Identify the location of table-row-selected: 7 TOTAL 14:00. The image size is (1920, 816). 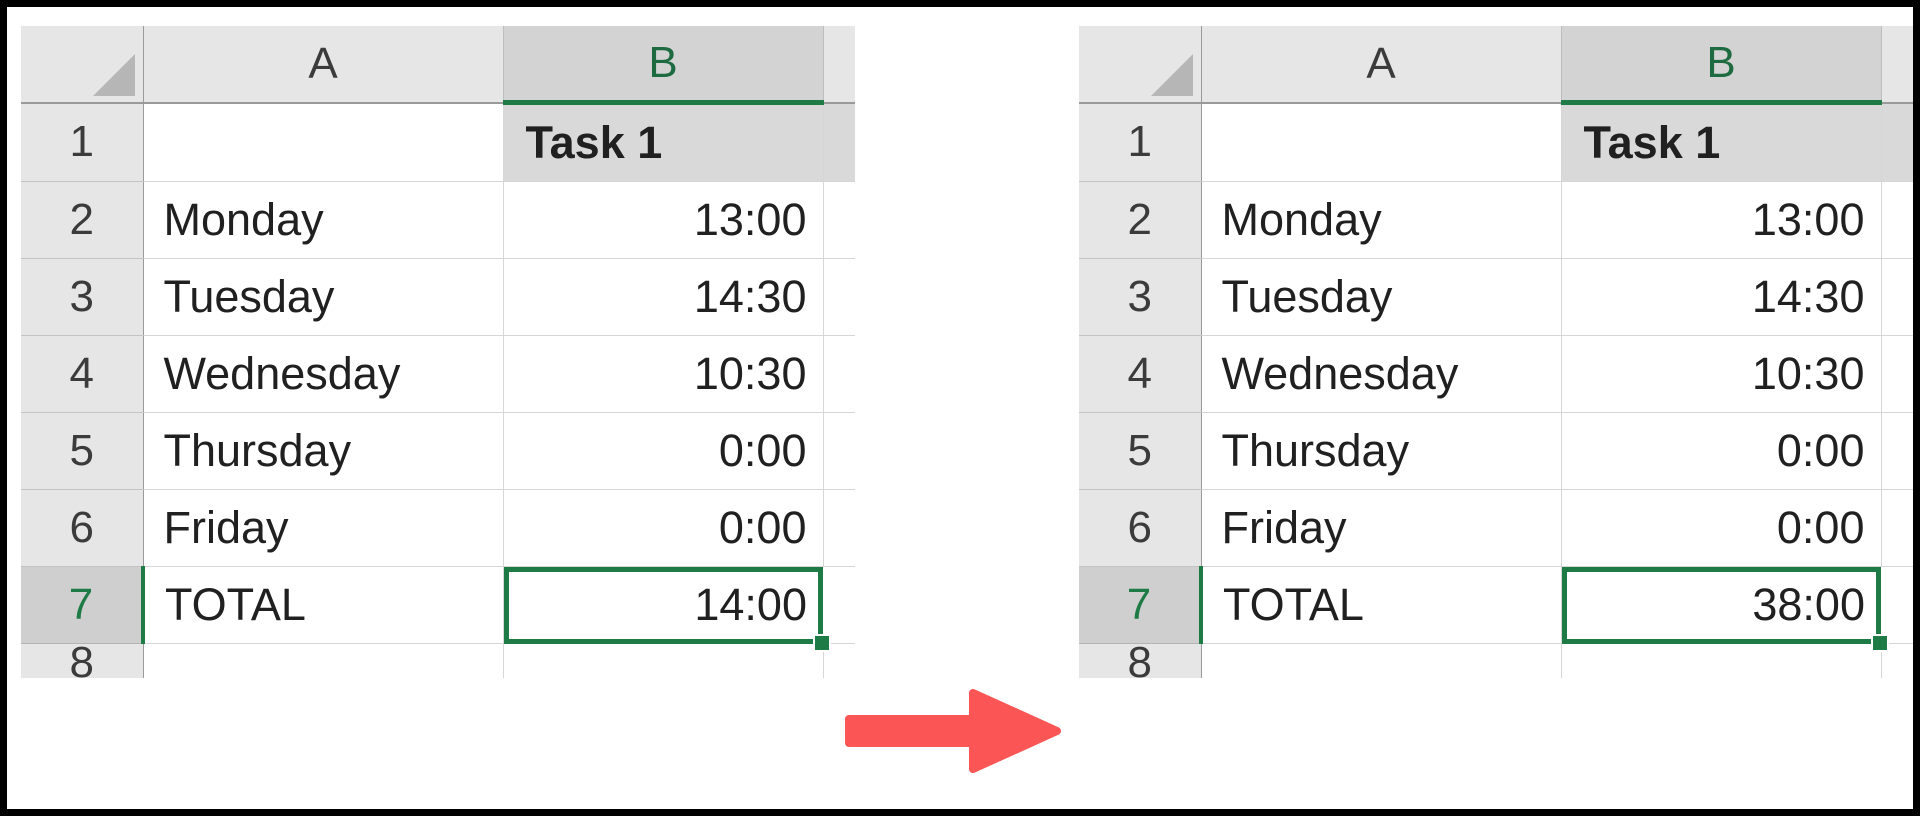
(438, 609).